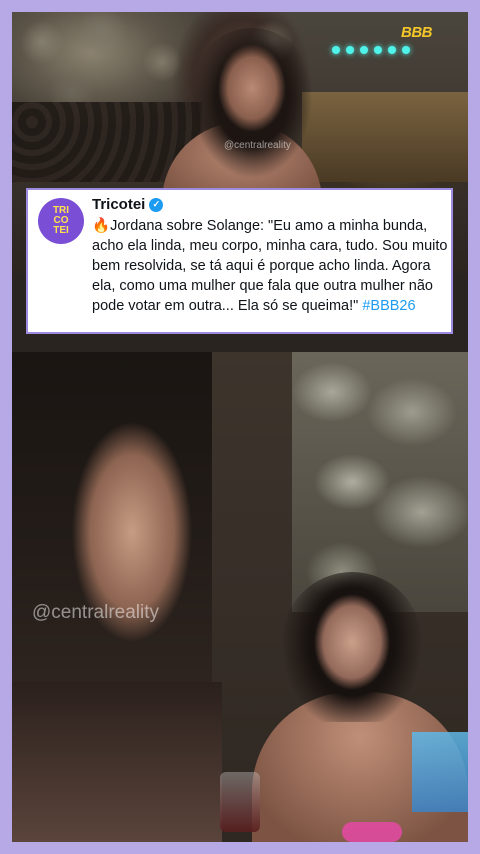  Describe the element at coordinates (252, 113) in the screenshot. I see `person-looking-up` at that location.